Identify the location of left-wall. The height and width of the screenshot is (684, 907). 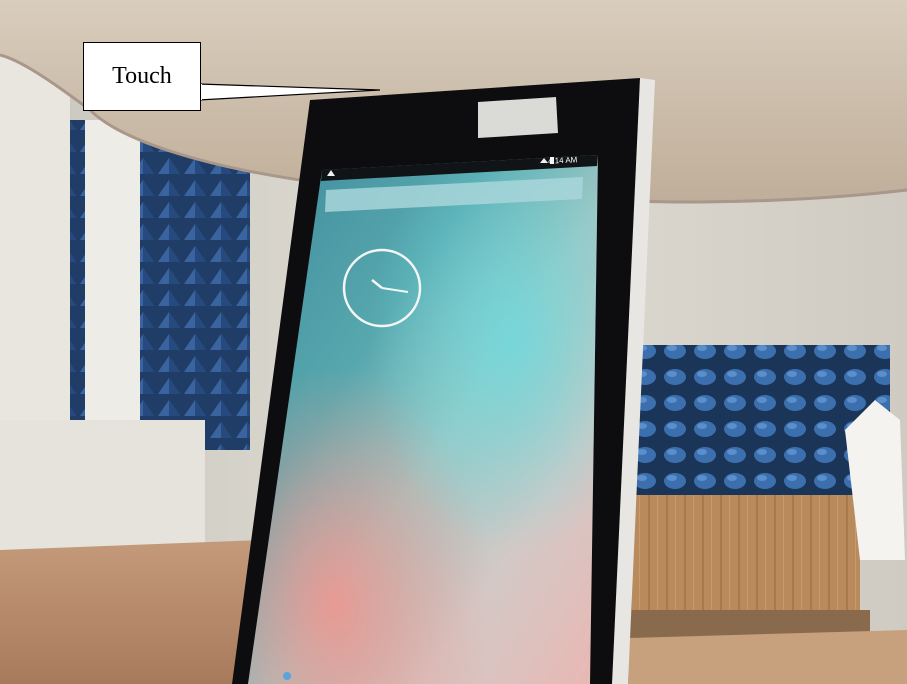
(35, 240).